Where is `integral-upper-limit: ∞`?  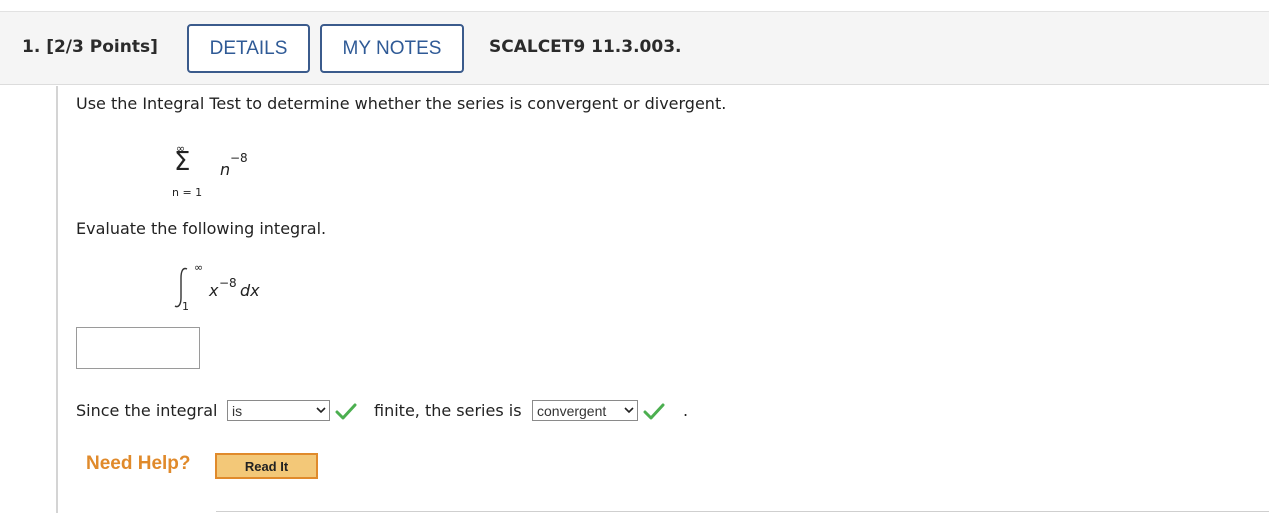
integral-upper-limit: ∞ is located at coordinates (199, 267).